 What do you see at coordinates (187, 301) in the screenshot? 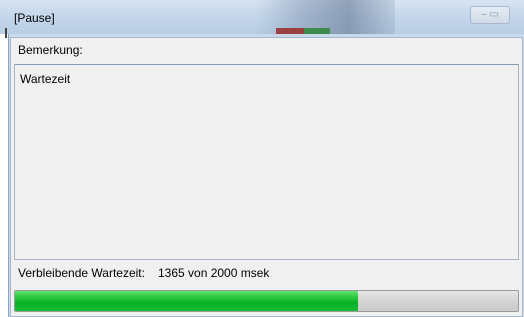
I see `wait-progress-fill` at bounding box center [187, 301].